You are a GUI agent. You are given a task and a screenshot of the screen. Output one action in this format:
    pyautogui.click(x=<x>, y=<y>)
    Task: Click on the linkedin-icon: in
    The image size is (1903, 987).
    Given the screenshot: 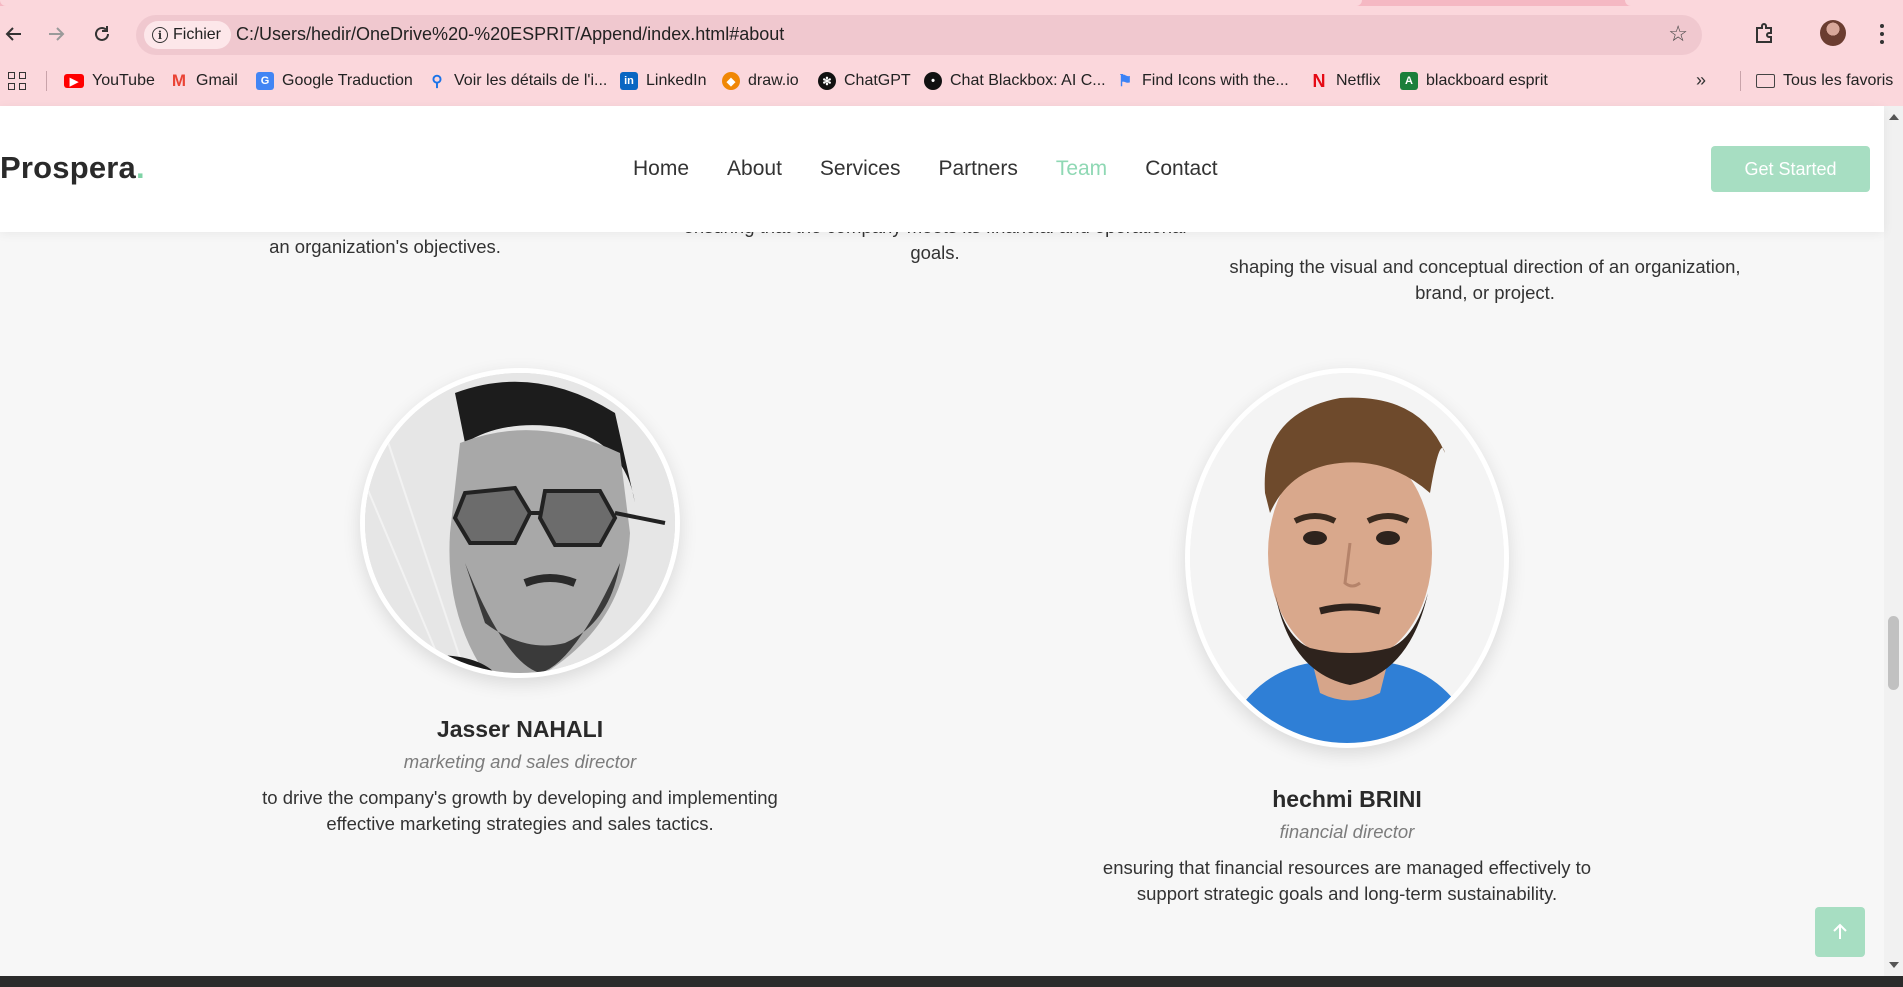 What is the action you would take?
    pyautogui.click(x=629, y=81)
    